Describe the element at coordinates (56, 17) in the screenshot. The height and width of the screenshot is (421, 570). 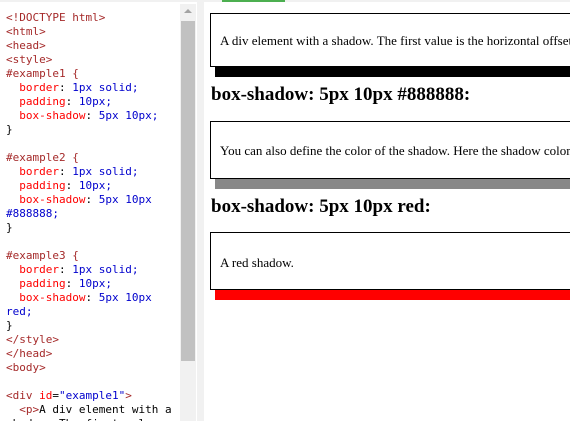
I see `code-token: <!DOCTYPE html>` at that location.